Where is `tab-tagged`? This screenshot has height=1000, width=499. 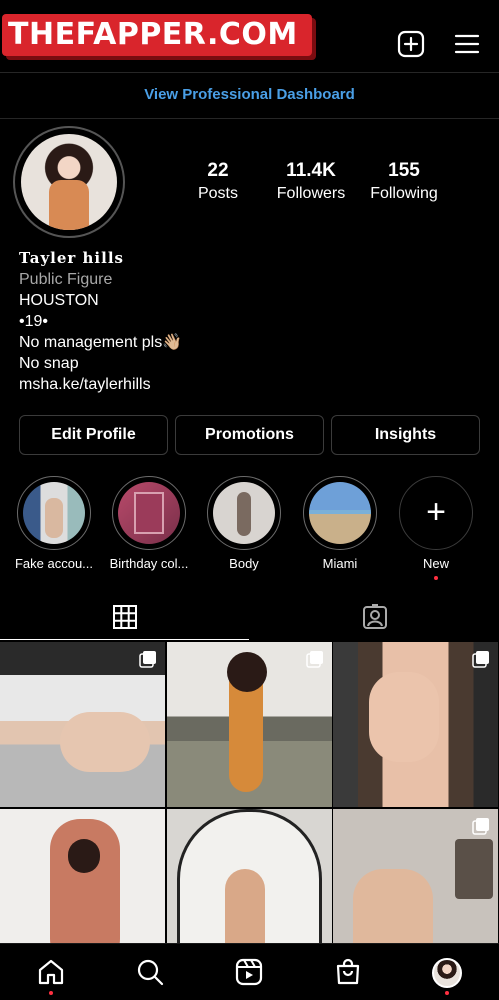 tab-tagged is located at coordinates (374, 619).